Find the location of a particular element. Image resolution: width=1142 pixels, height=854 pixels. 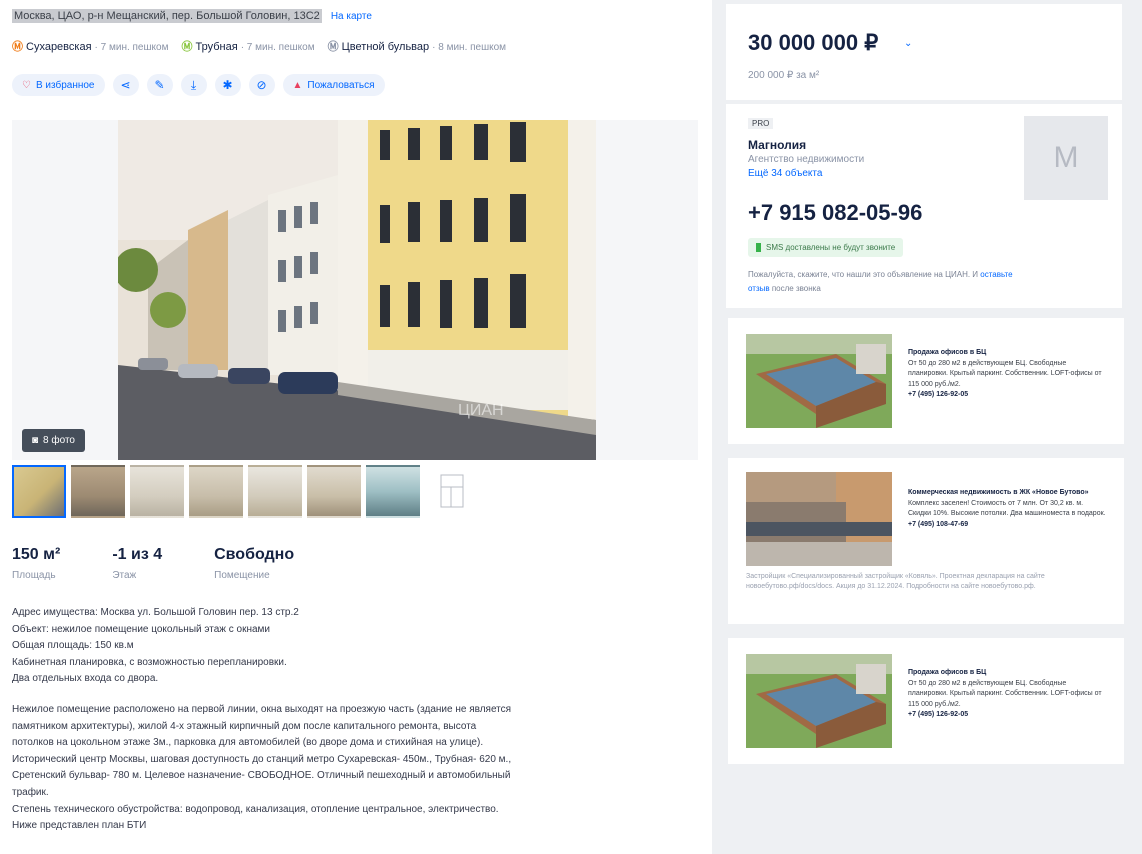

fact-premises: Свободно Помещение is located at coordinates (254, 563).